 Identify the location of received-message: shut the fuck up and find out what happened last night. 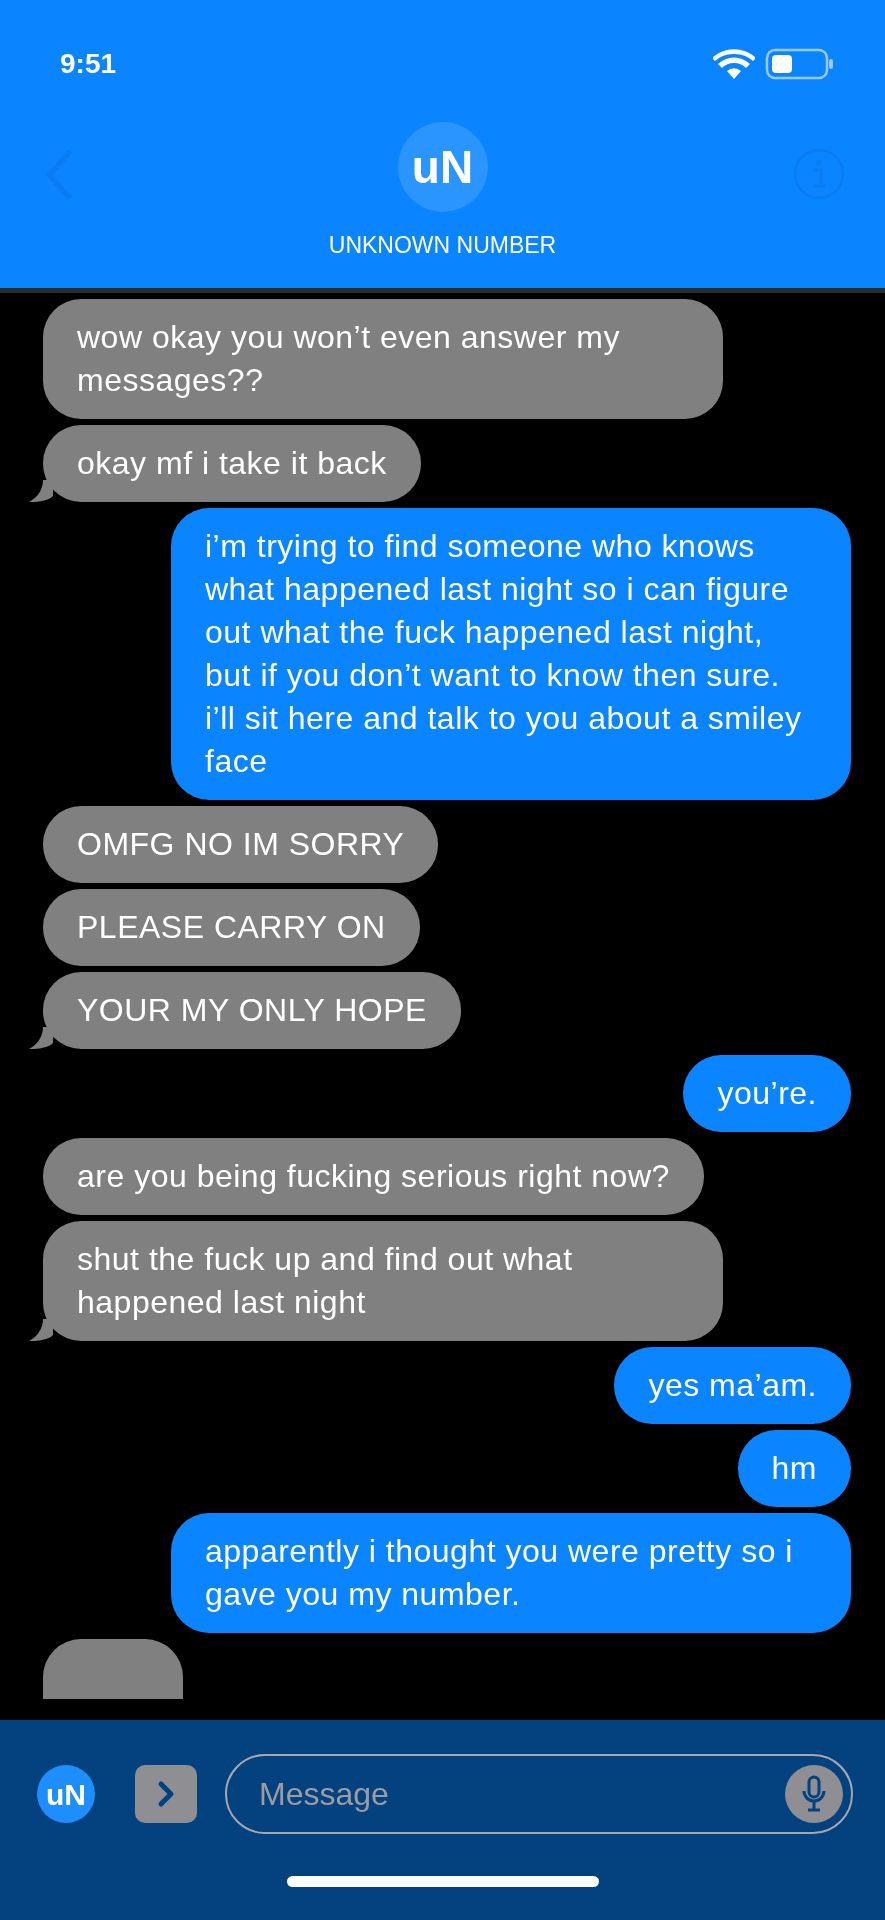
(383, 1281).